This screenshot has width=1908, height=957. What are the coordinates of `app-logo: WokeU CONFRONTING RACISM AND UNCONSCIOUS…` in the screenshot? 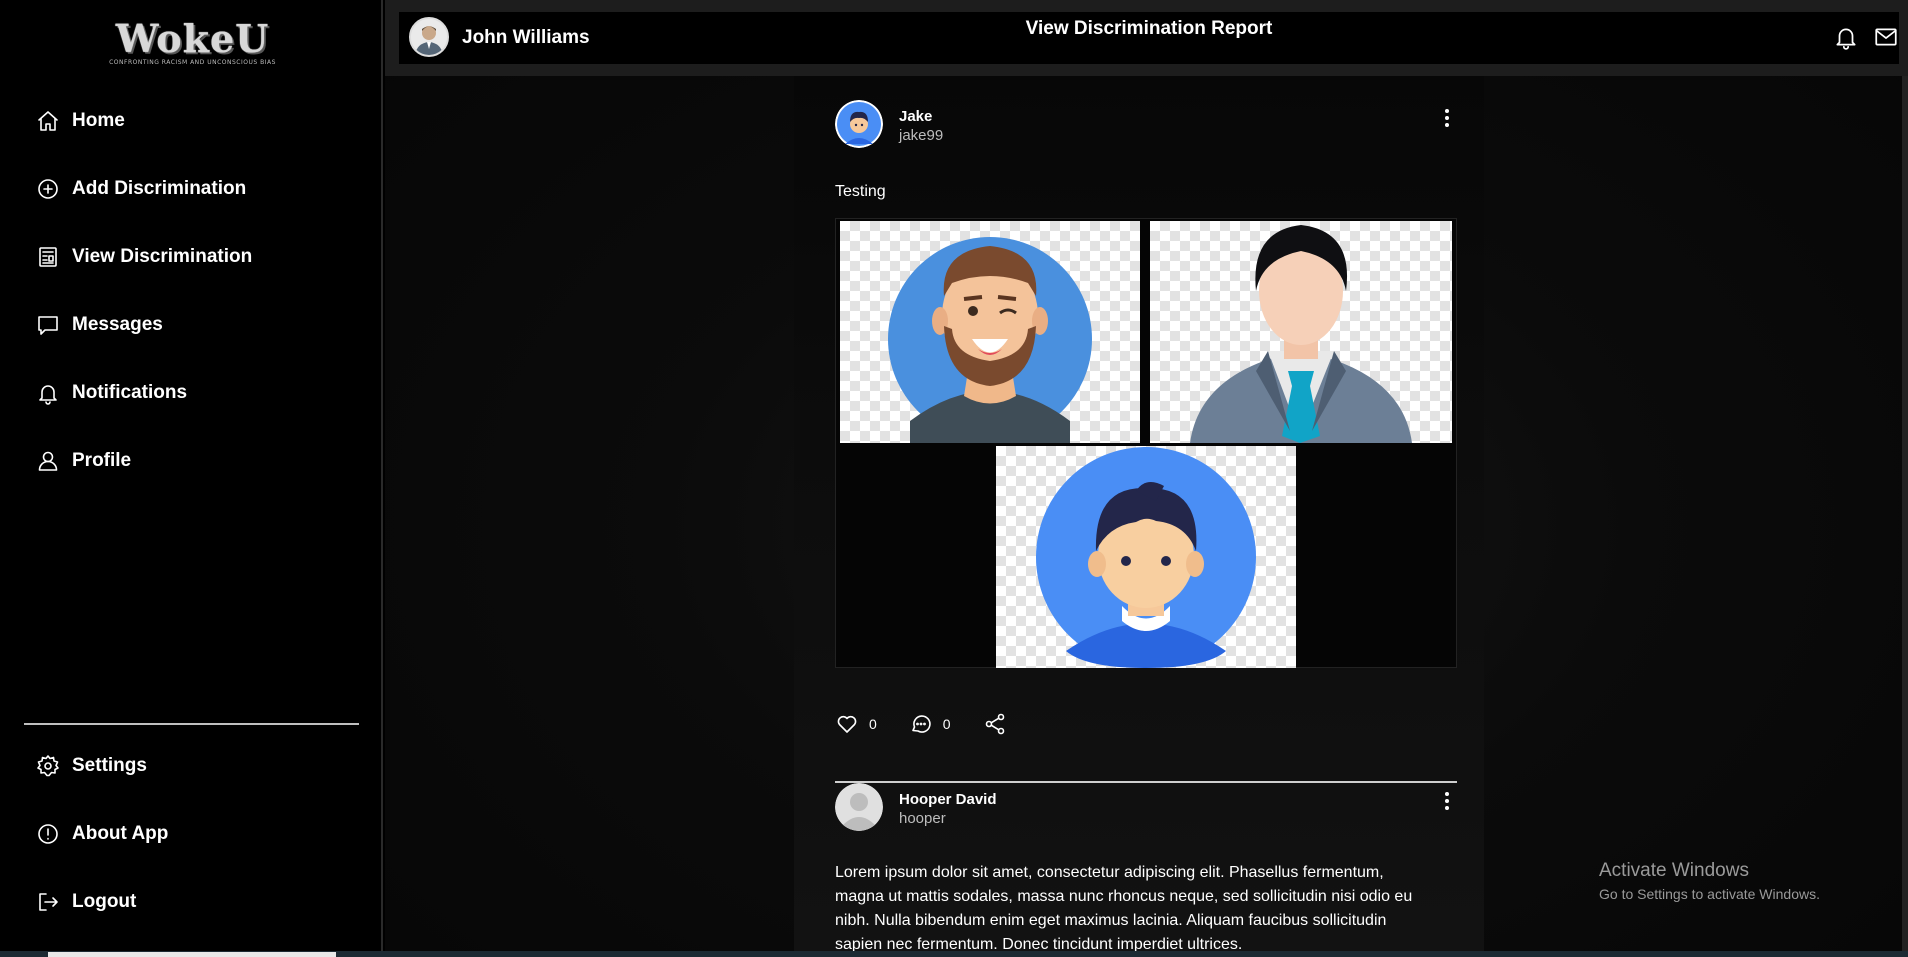 It's located at (192, 41).